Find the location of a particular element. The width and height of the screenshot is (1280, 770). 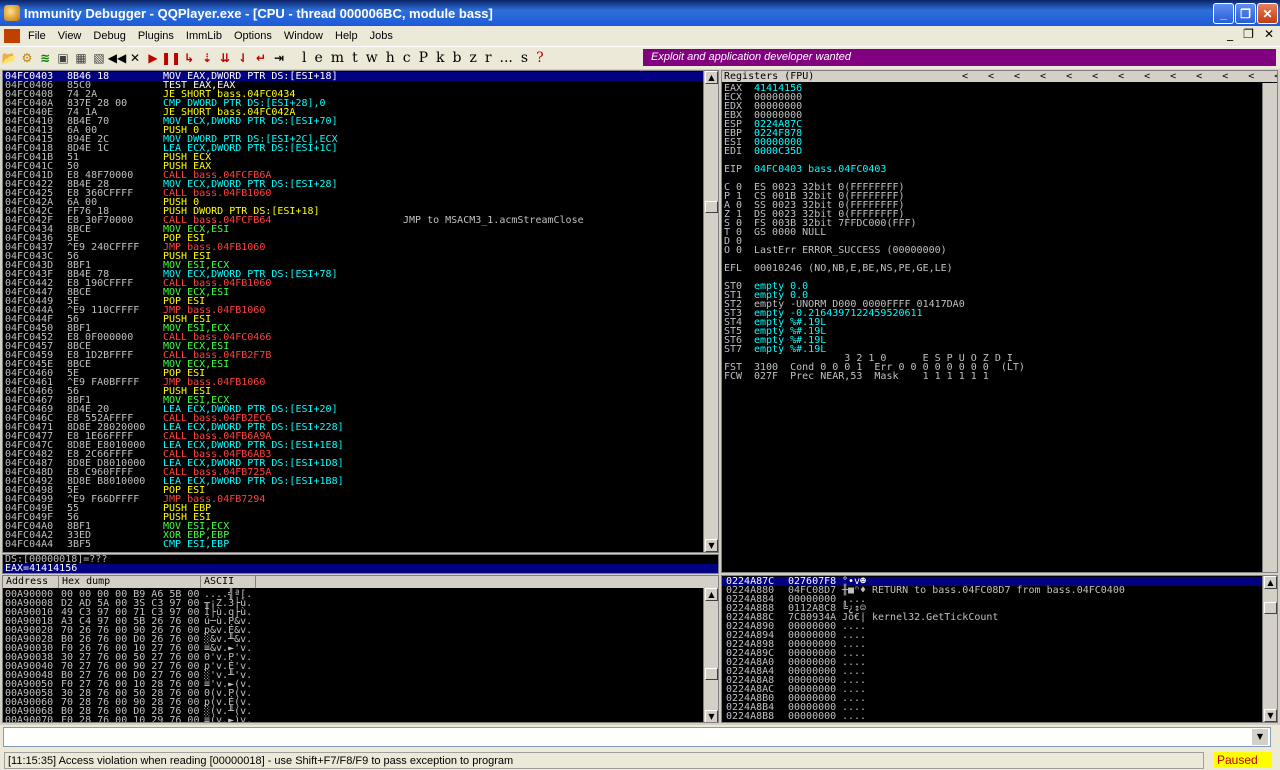

trace-into-icon: ⇊ is located at coordinates (225, 58).